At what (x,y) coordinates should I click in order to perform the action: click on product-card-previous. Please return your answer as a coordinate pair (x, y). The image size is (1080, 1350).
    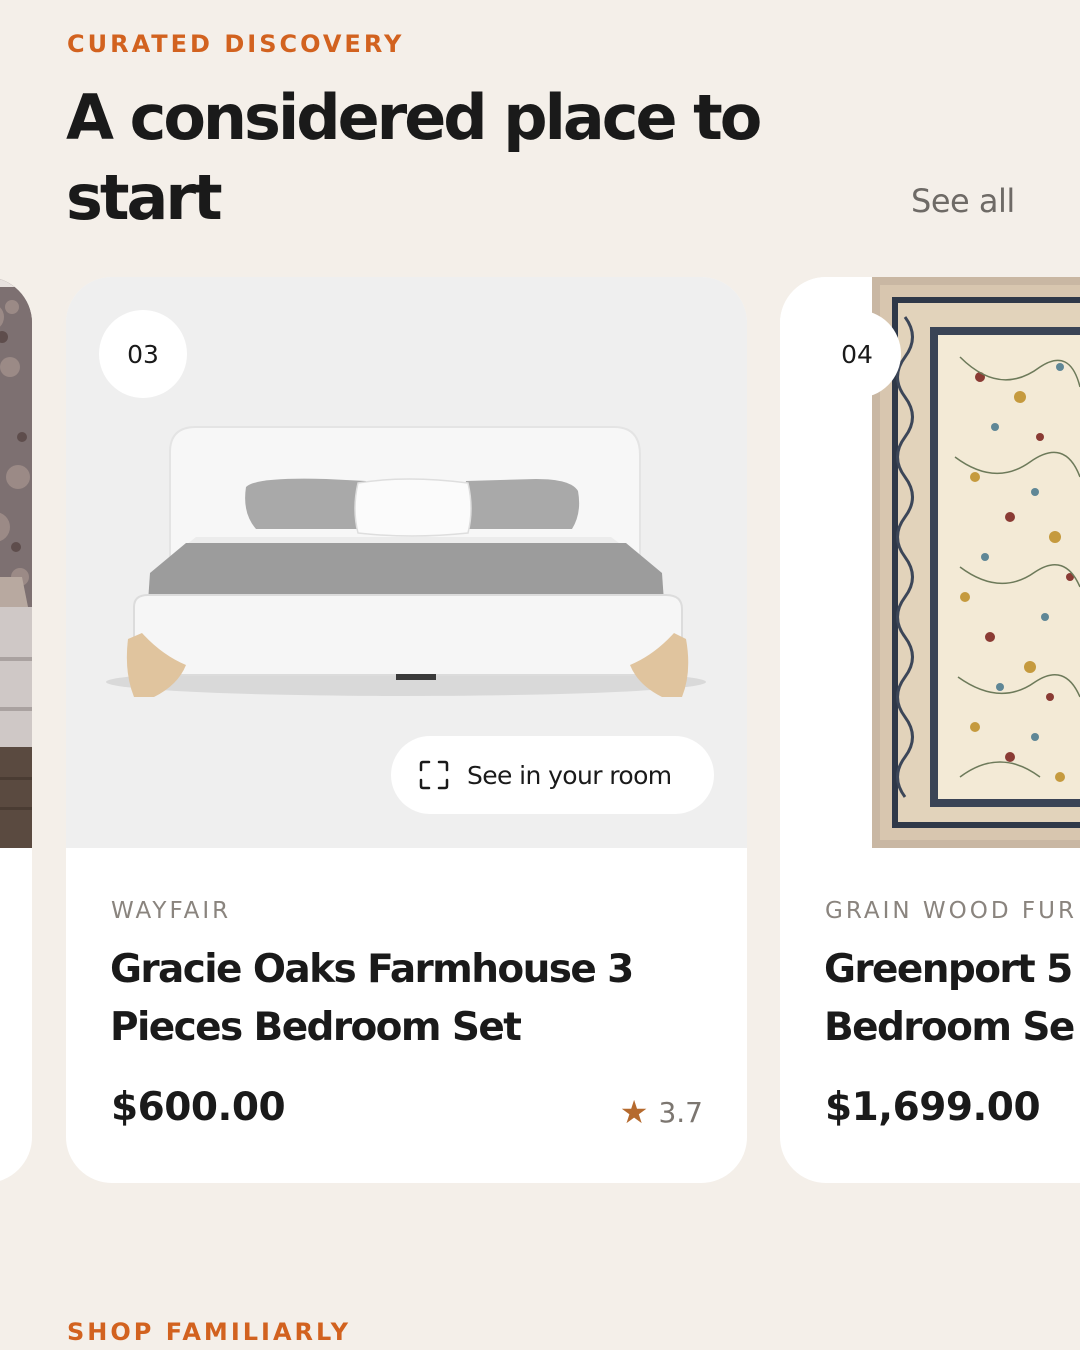
    Looking at the image, I should click on (16, 730).